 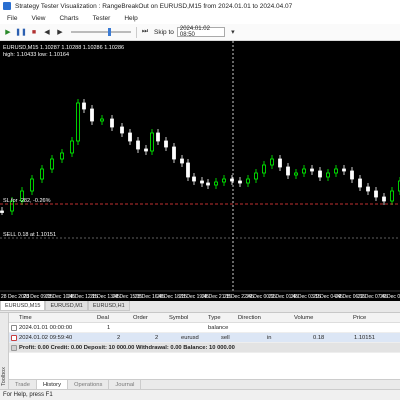 What do you see at coordinates (225, 338) in the screenshot?
I see `cell-type: sell` at bounding box center [225, 338].